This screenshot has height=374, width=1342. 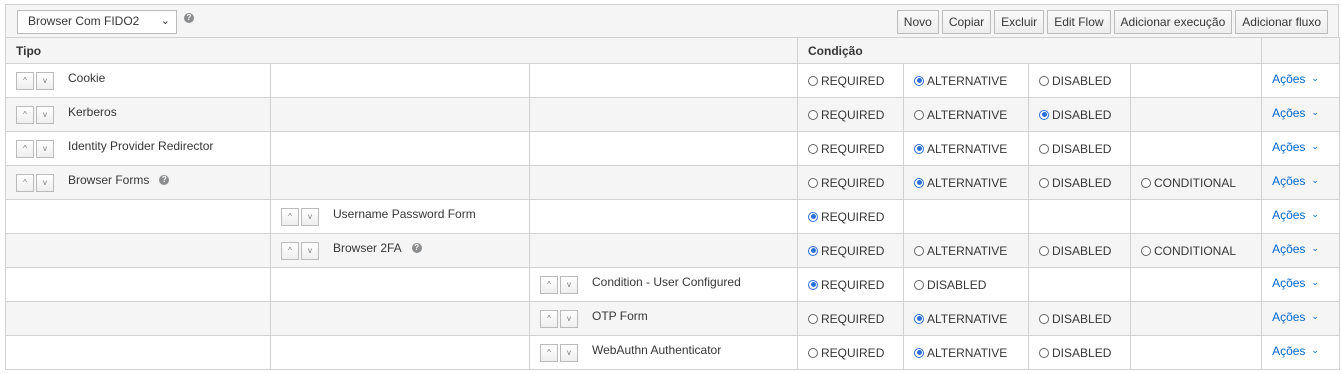 I want to click on add-execution-button: Adicionar execução, so click(x=1173, y=22).